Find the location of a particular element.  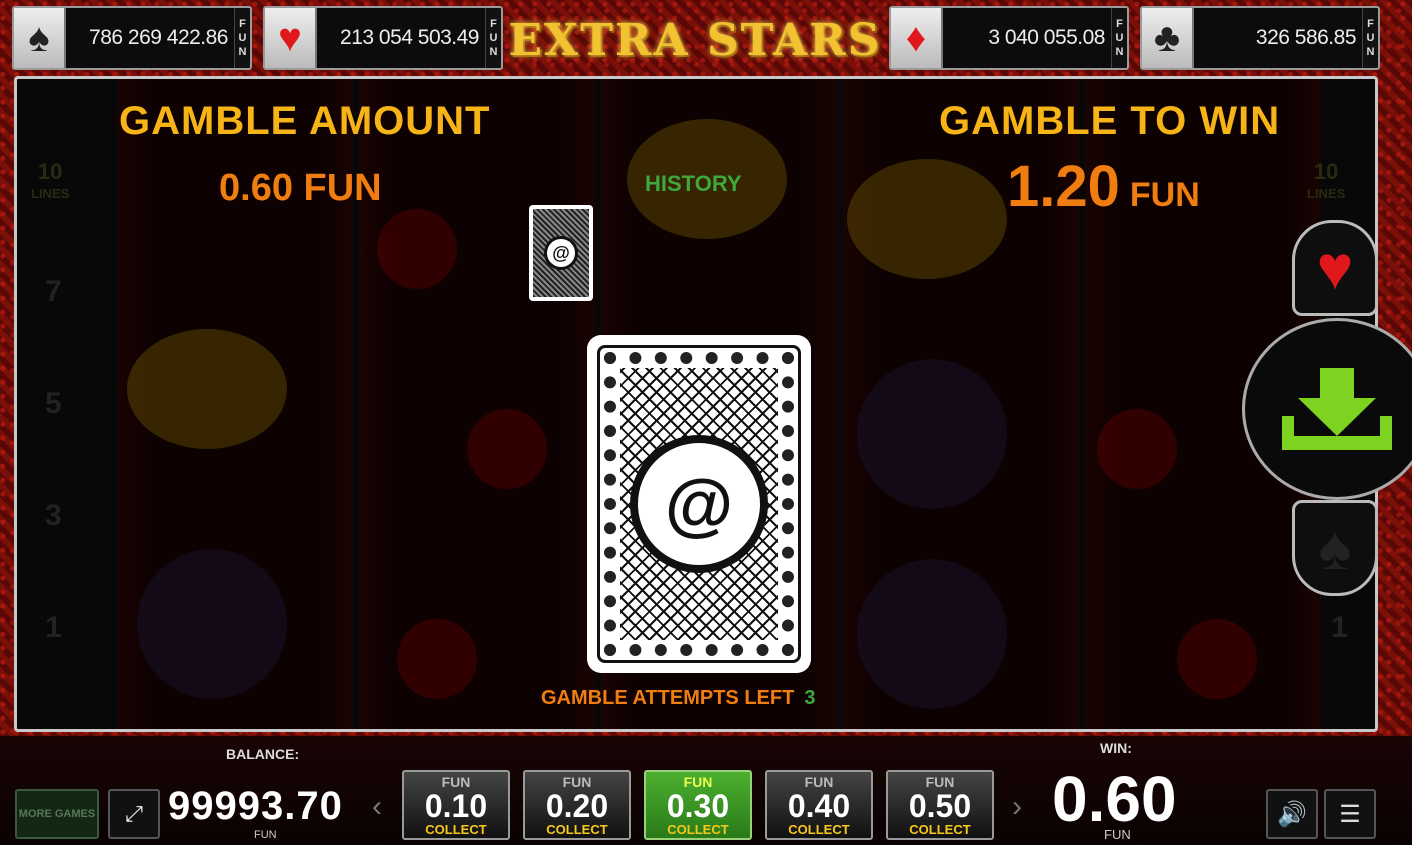

sound-button: 🔊 is located at coordinates (1292, 814).